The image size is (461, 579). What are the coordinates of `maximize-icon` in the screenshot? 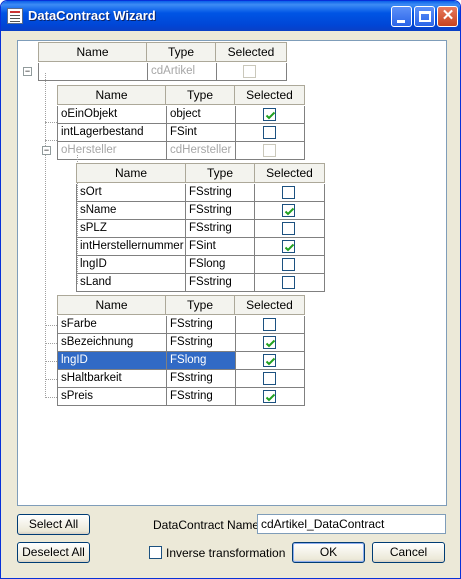 It's located at (425, 16).